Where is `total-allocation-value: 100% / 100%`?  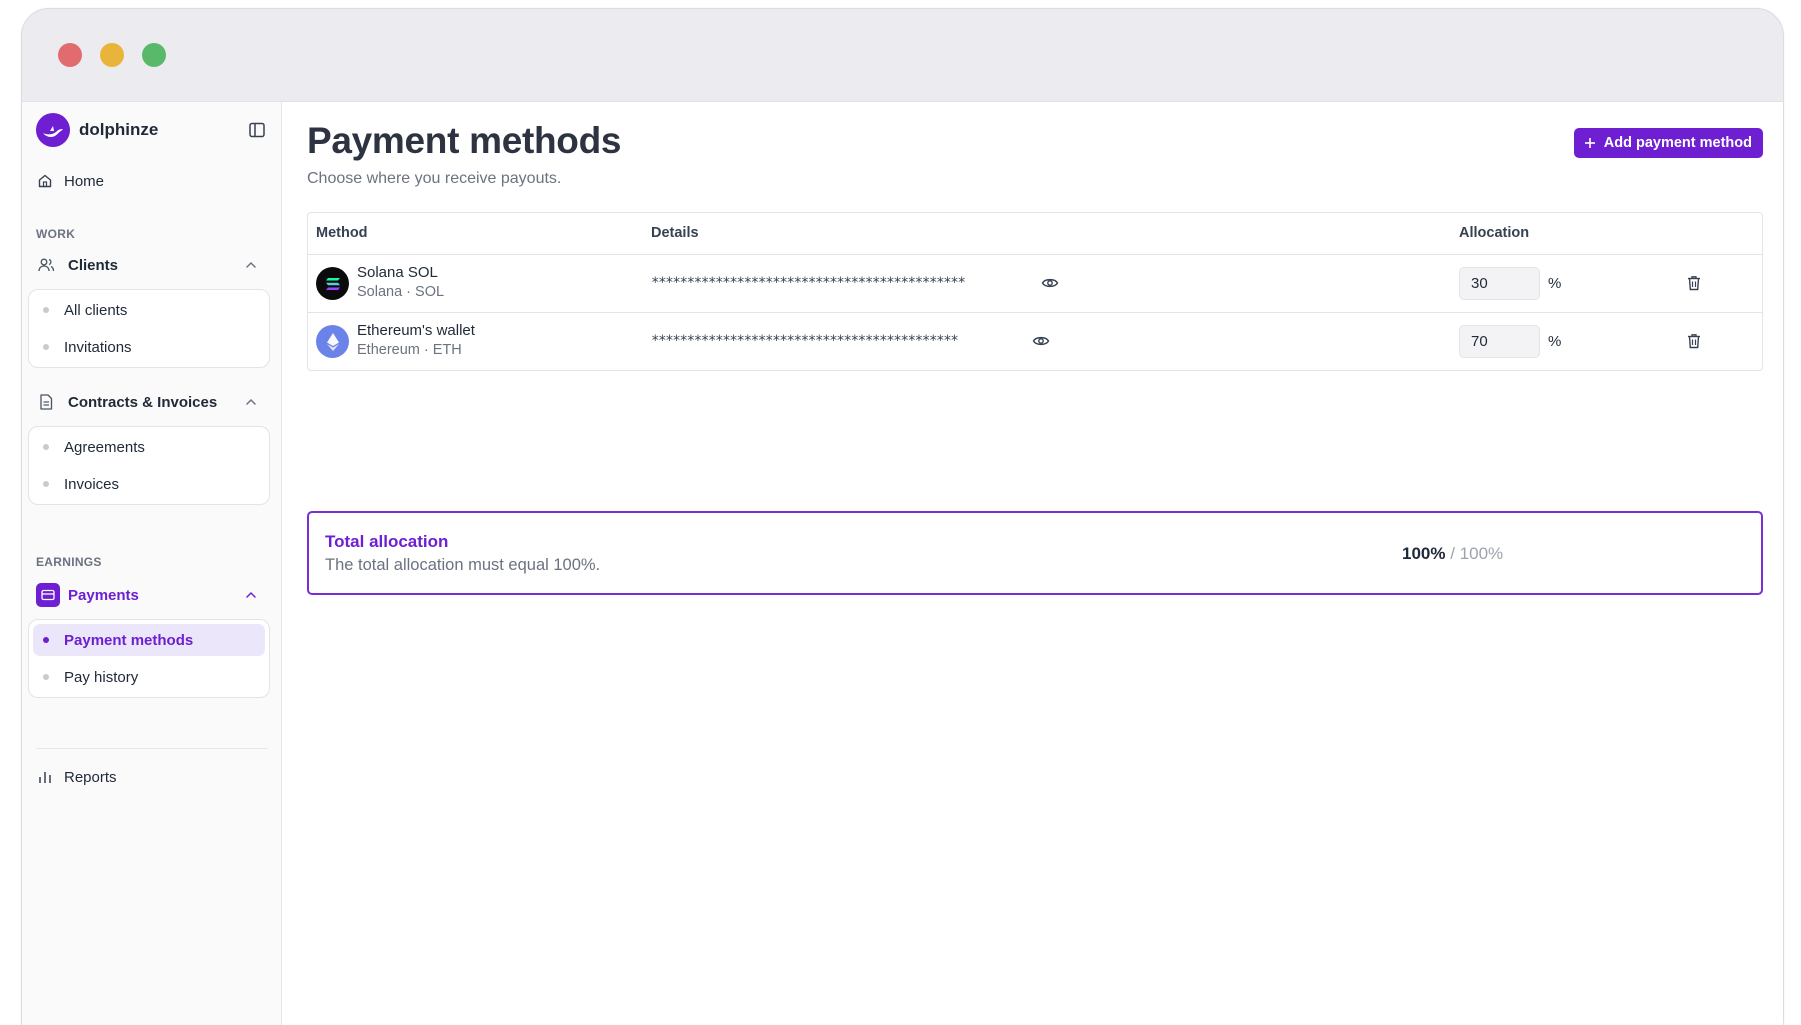
total-allocation-value: 100% / 100% is located at coordinates (1452, 554).